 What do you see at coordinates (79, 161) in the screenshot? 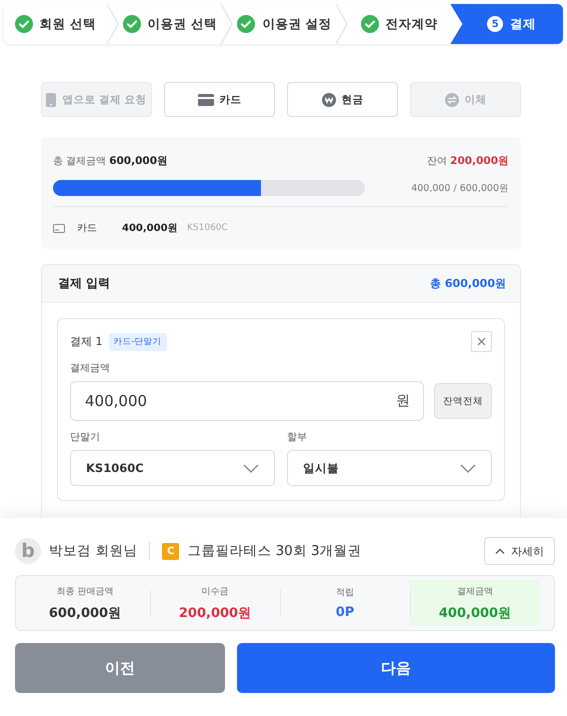
I see `total-label: 총 결제금액` at bounding box center [79, 161].